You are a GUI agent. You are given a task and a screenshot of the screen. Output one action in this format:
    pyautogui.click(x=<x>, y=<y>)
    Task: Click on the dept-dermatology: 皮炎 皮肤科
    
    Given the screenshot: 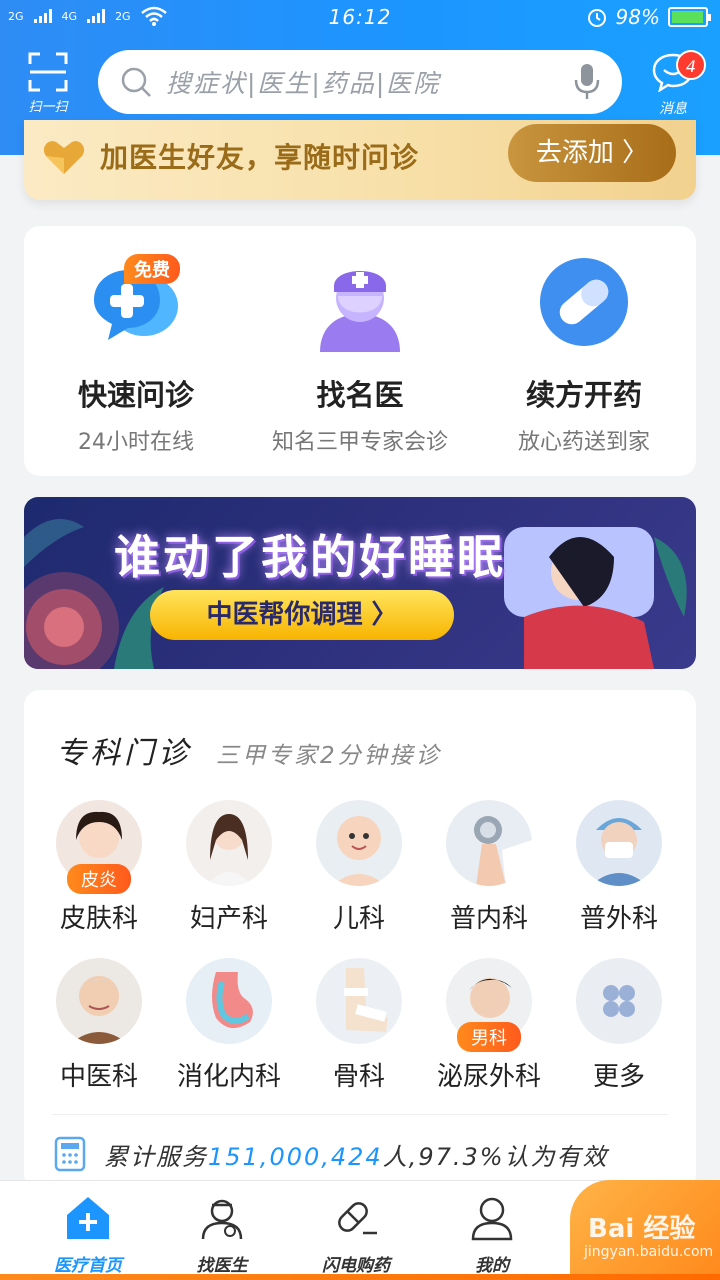 What is the action you would take?
    pyautogui.click(x=99, y=867)
    